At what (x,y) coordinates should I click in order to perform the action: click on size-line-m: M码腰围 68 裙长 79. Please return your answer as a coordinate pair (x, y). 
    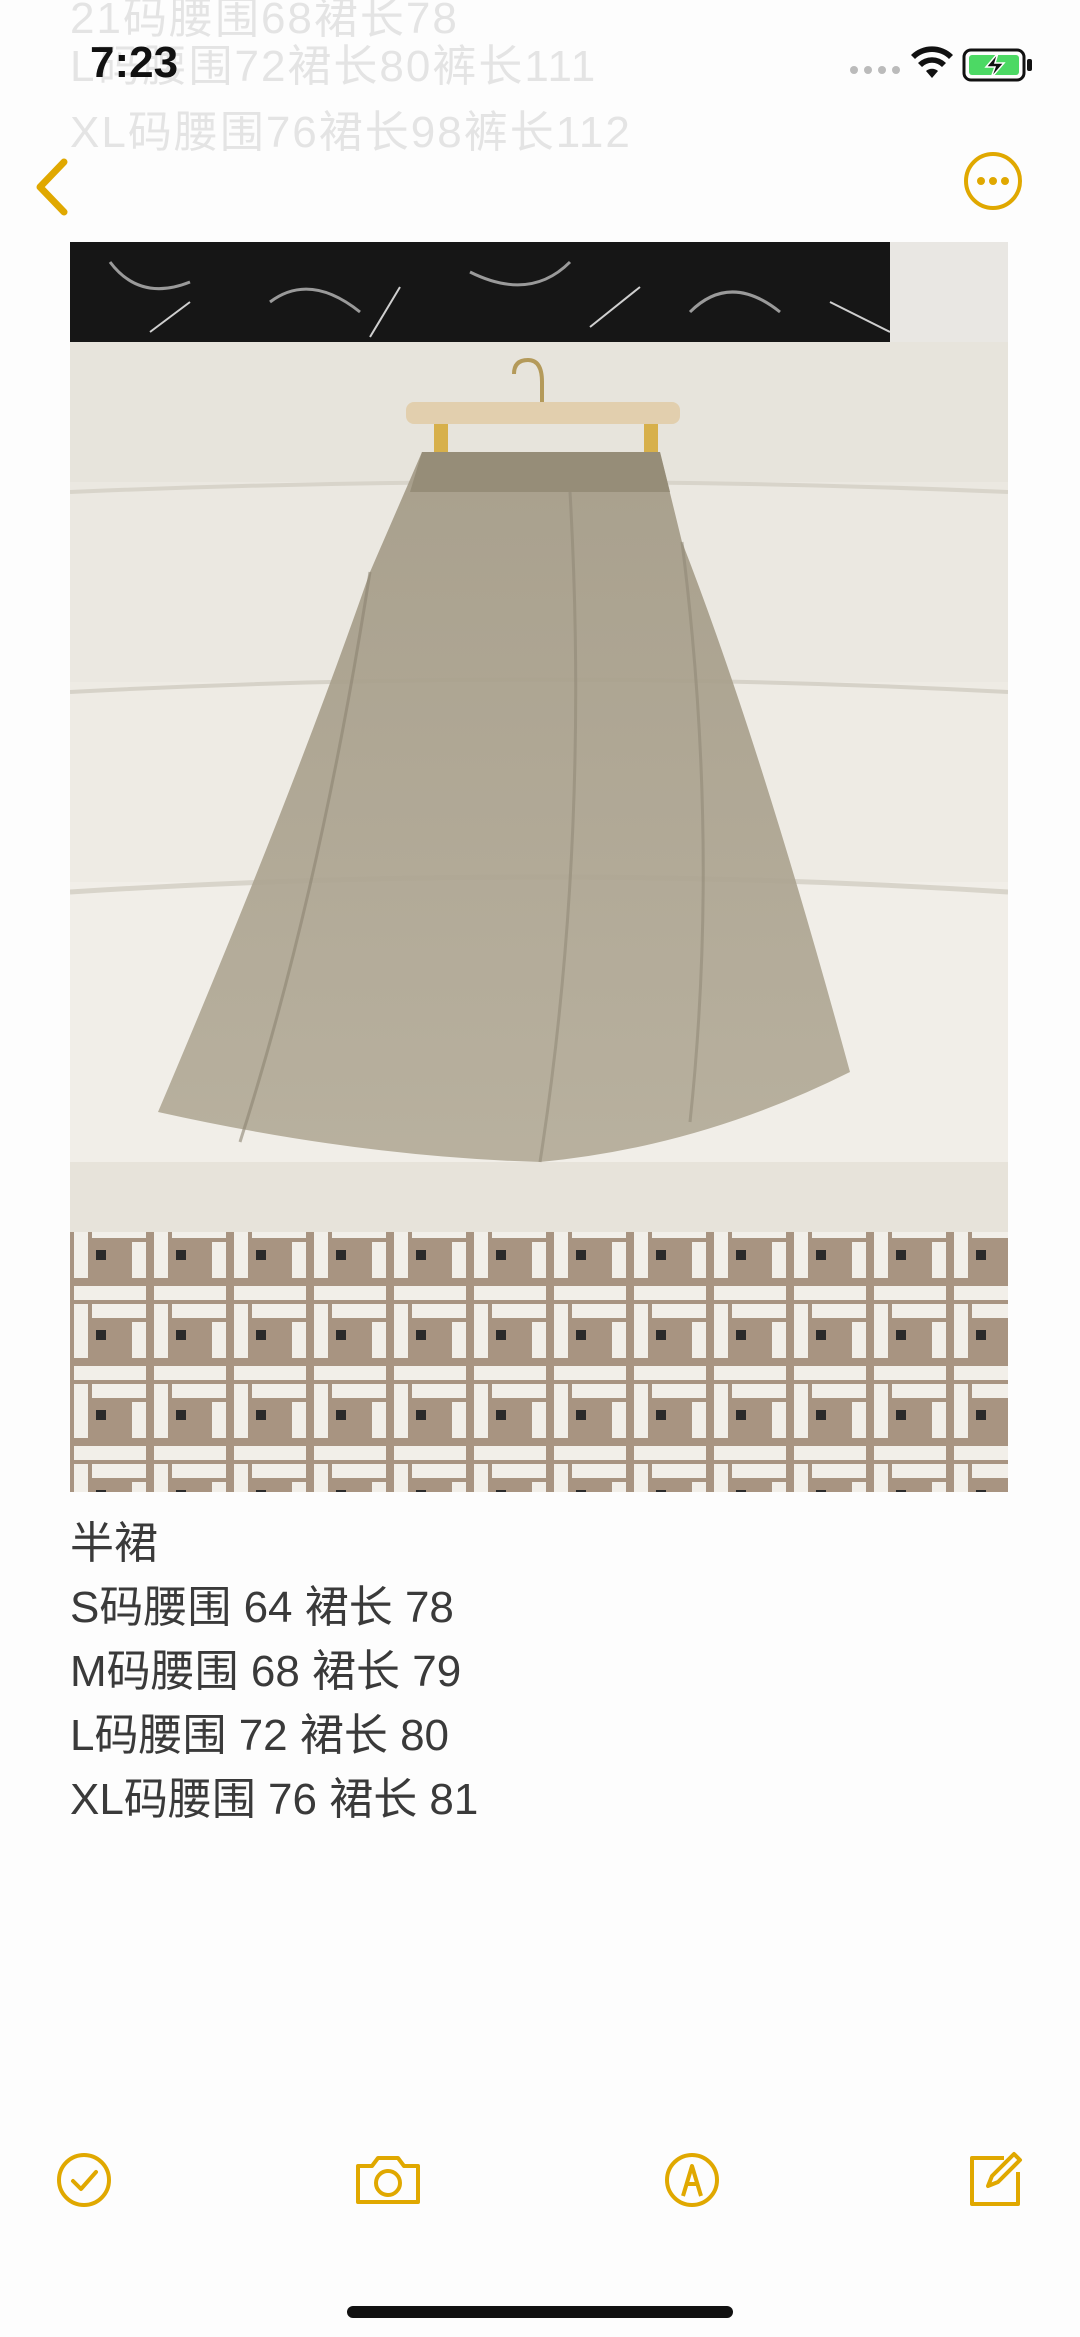
    Looking at the image, I should click on (266, 1671).